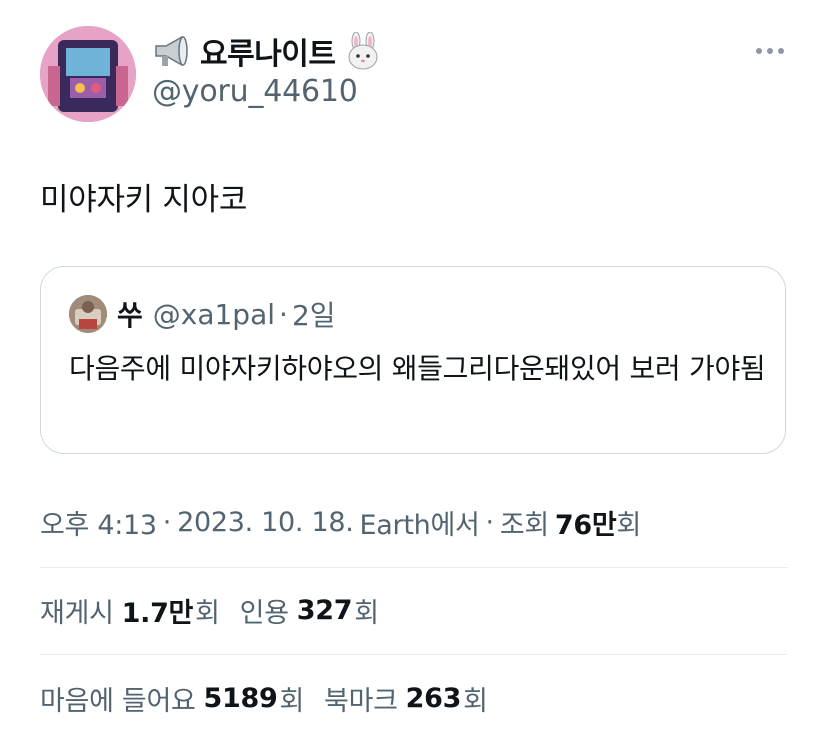 This screenshot has height=739, width=828. I want to click on retweets-value: 1.7만, so click(157, 613).